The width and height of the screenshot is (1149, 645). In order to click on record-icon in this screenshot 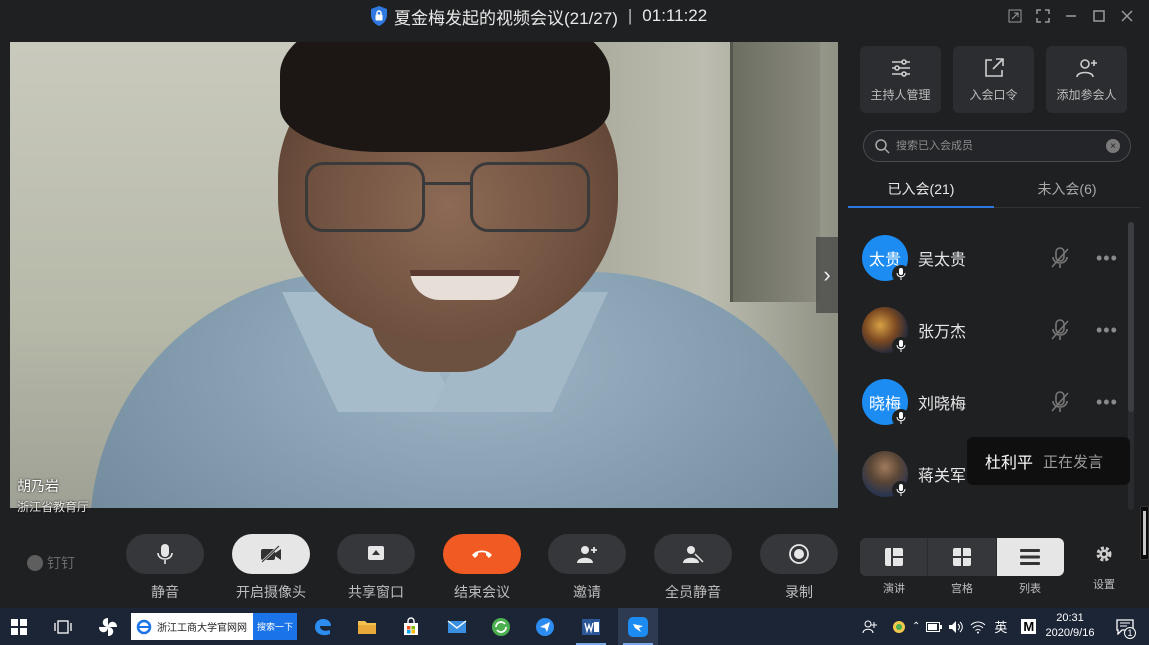, I will do `click(799, 554)`.